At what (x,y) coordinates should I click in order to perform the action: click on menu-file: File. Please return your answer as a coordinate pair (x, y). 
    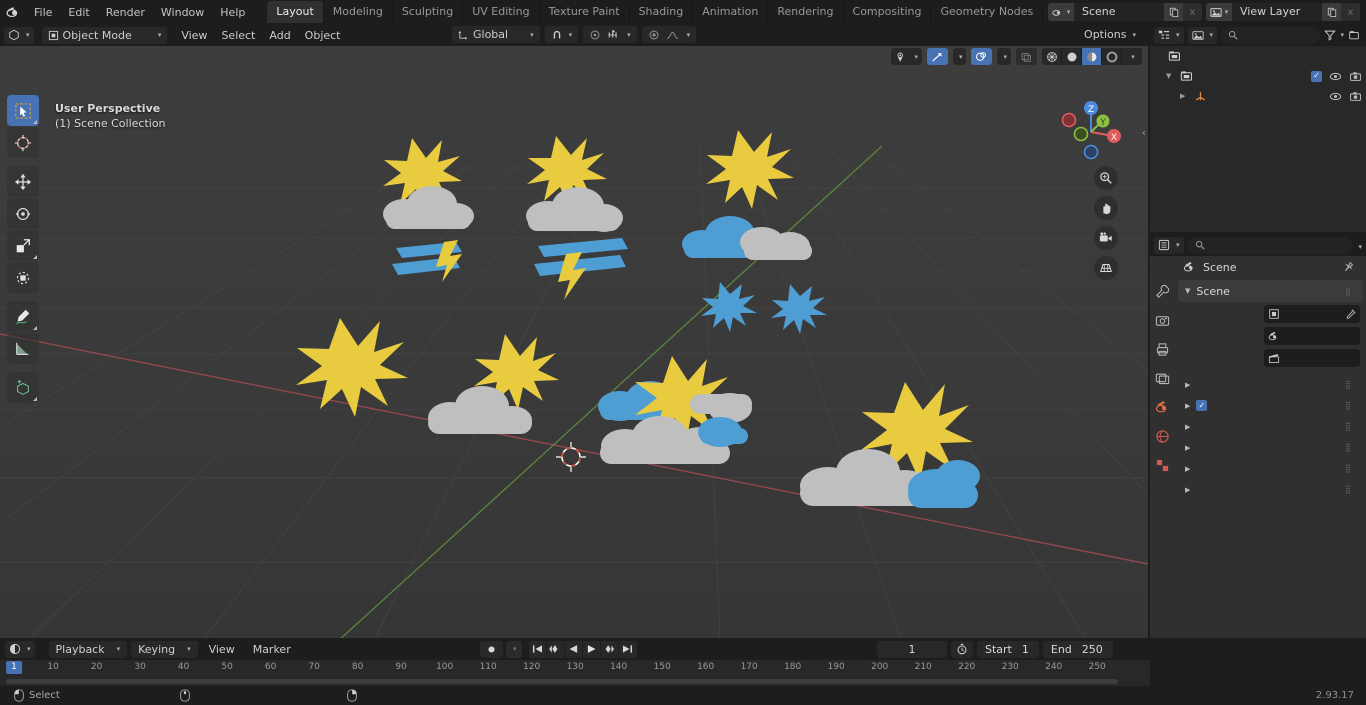
    Looking at the image, I should click on (43, 12).